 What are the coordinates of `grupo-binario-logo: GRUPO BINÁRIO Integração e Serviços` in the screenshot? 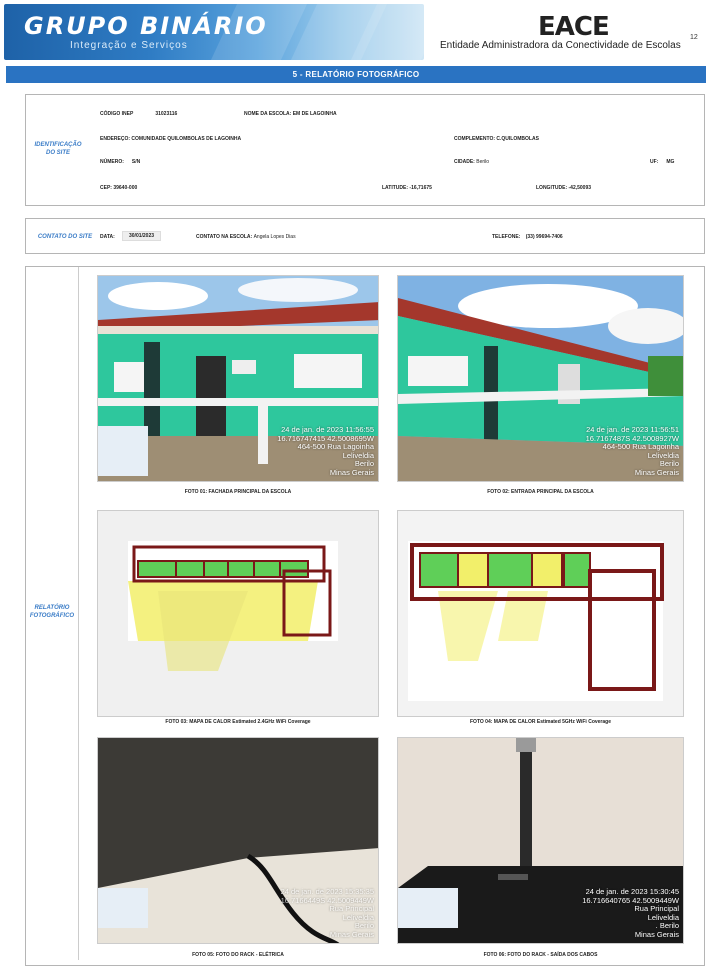 It's located at (214, 32).